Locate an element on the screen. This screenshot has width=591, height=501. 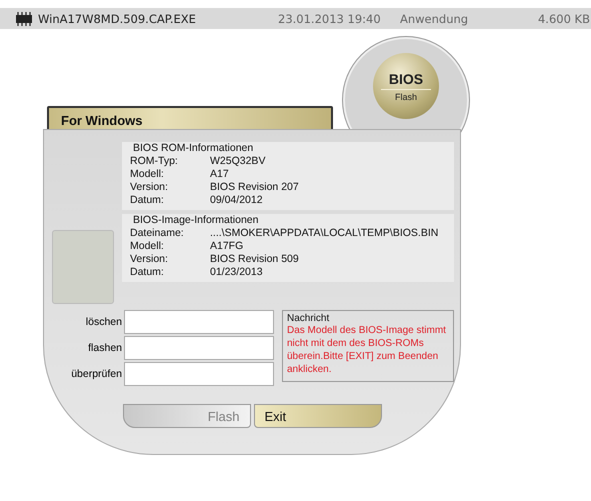
exit-button: Exit is located at coordinates (318, 416).